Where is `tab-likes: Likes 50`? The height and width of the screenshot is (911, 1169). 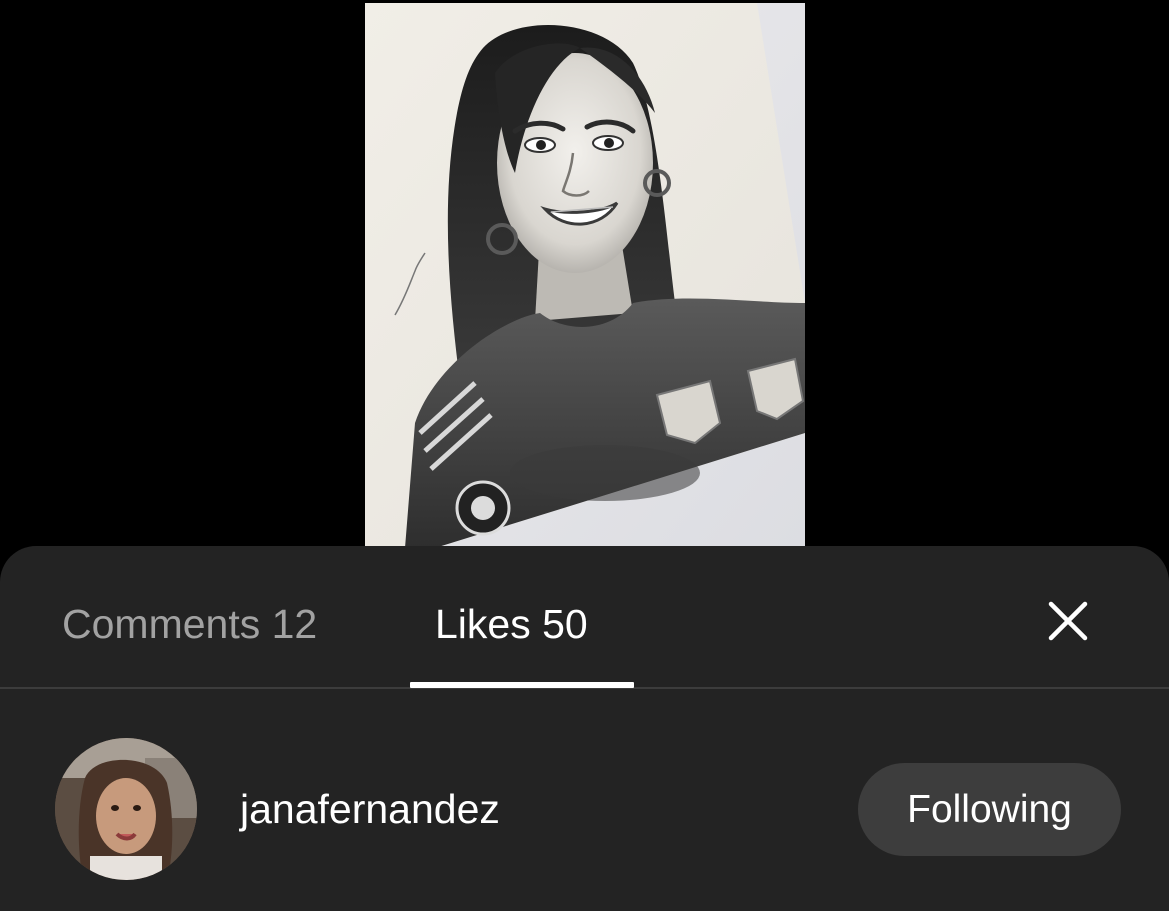 tab-likes: Likes 50 is located at coordinates (511, 626).